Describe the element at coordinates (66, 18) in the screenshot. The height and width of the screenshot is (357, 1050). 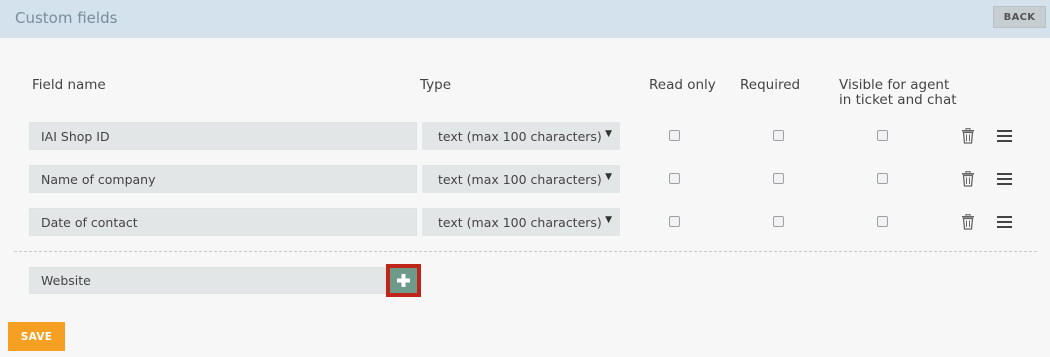
I see `page-title: Custom fields` at that location.